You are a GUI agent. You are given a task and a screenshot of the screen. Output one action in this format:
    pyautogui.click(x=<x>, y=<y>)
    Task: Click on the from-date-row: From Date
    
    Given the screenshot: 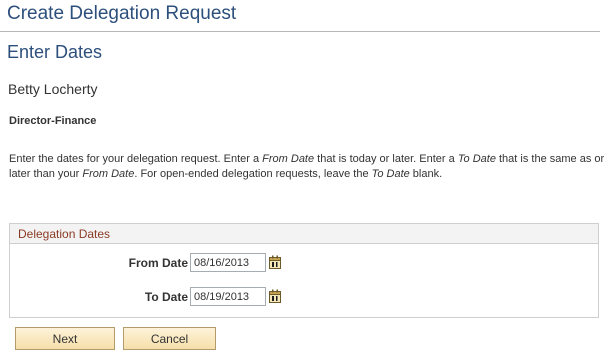 What is the action you would take?
    pyautogui.click(x=304, y=263)
    